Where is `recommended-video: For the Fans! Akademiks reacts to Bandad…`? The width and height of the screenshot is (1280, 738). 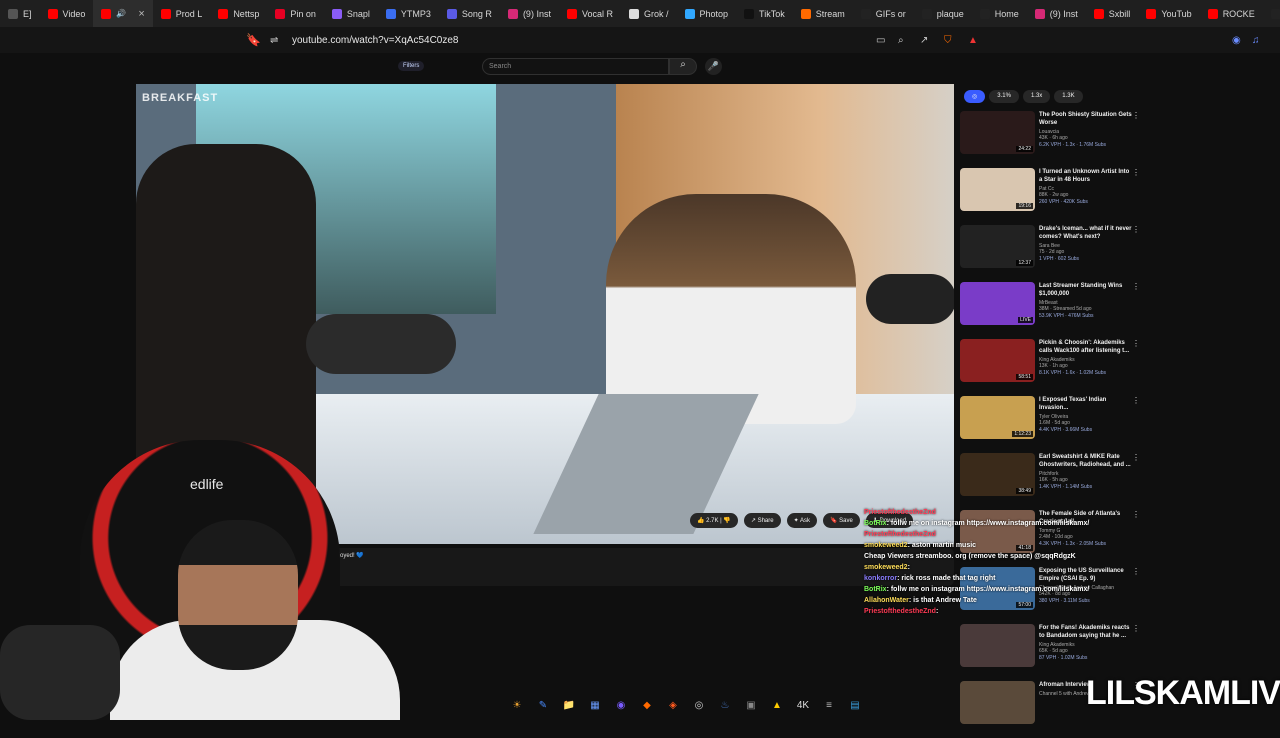
recommended-video: For the Fans! Akademiks reacts to Bandad… is located at coordinates (1049, 652).